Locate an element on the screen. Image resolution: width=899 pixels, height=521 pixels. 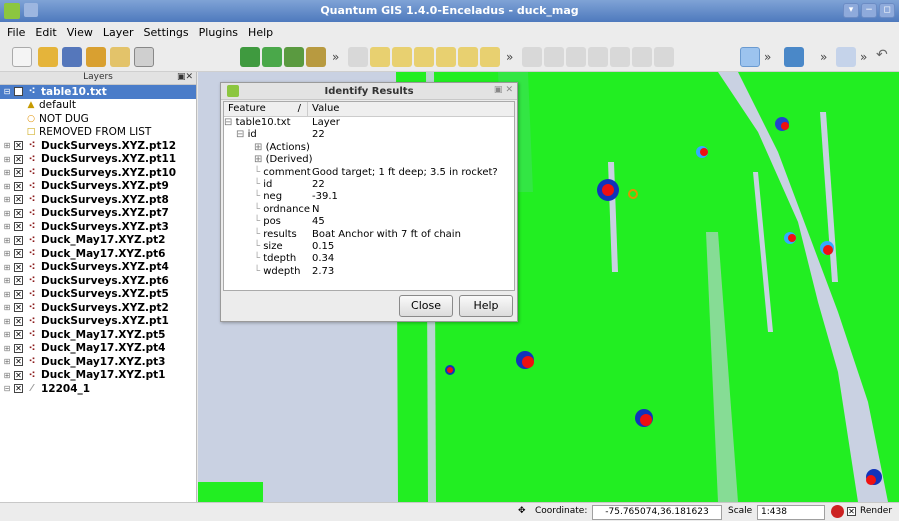
tree-row-attribute: └ wdepth 2.73 is located at coordinates (369, 272).